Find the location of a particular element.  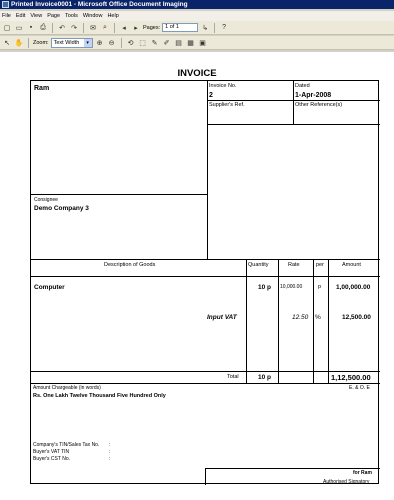

picture-icon: ▦ is located at coordinates (191, 43).